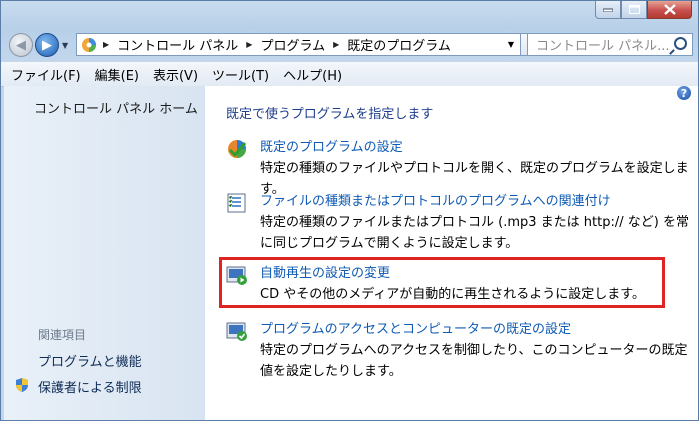 The image size is (699, 421). Describe the element at coordinates (349, 74) in the screenshot. I see `menu-bar: ファイル(F) 編集(E) 表示(V) ツール(T) ヘルプ(H)` at that location.